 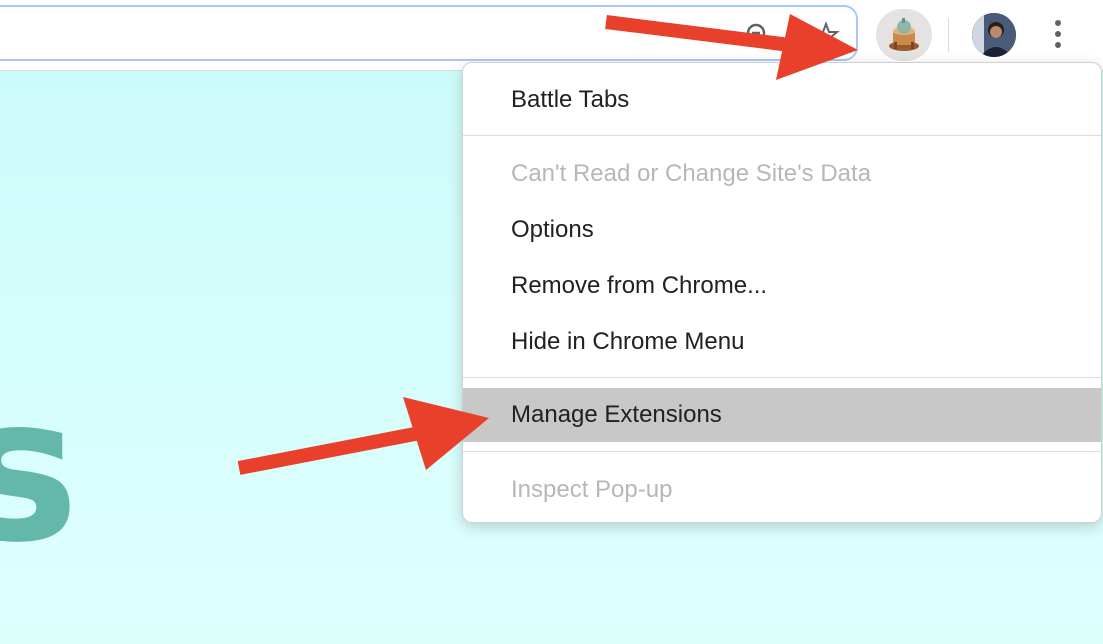 I want to click on avatar, so click(x=994, y=35).